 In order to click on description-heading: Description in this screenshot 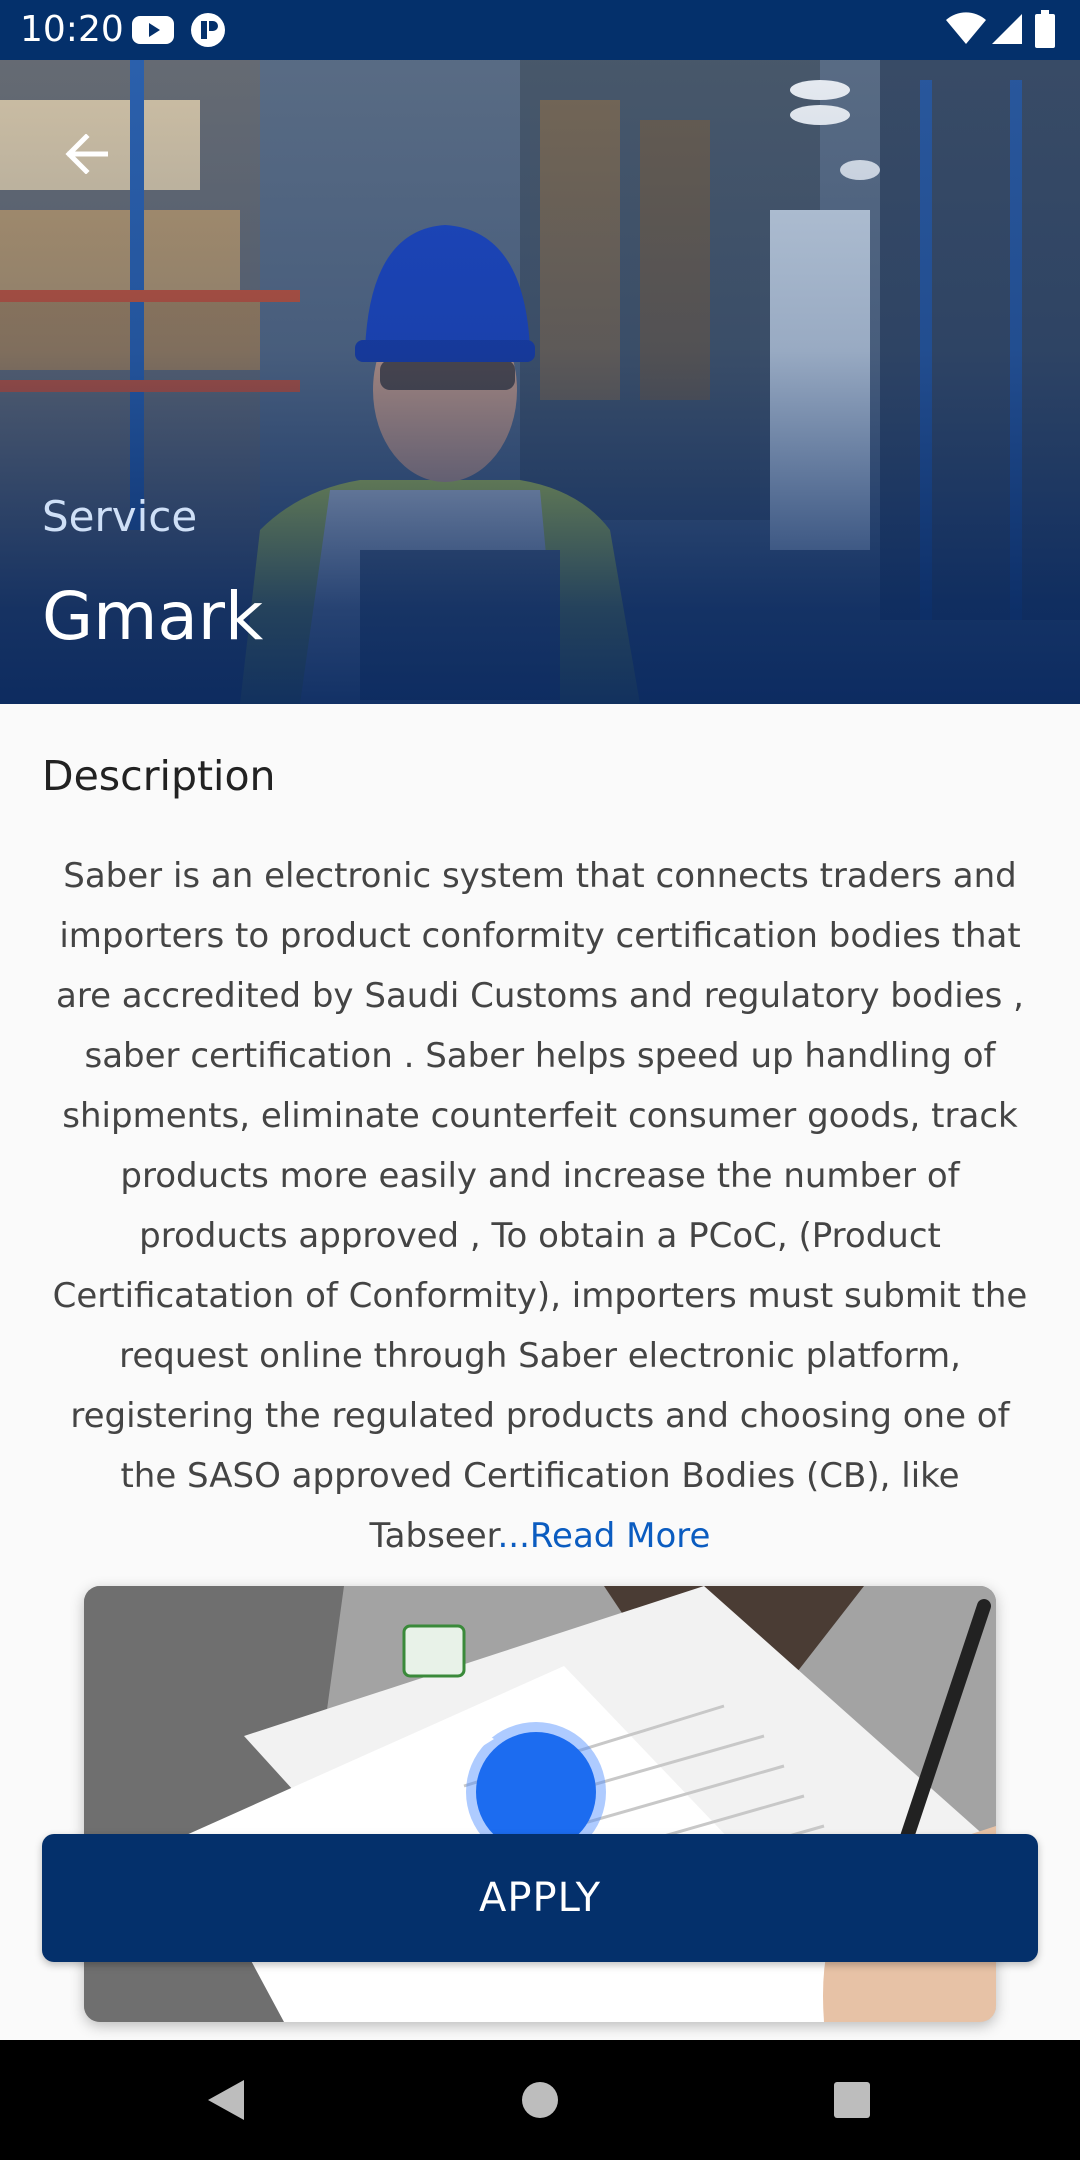, I will do `click(159, 776)`.